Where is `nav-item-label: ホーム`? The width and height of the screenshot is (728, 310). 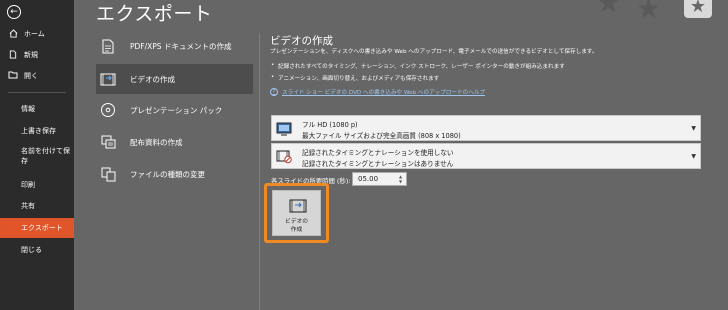 nav-item-label: ホーム is located at coordinates (34, 34).